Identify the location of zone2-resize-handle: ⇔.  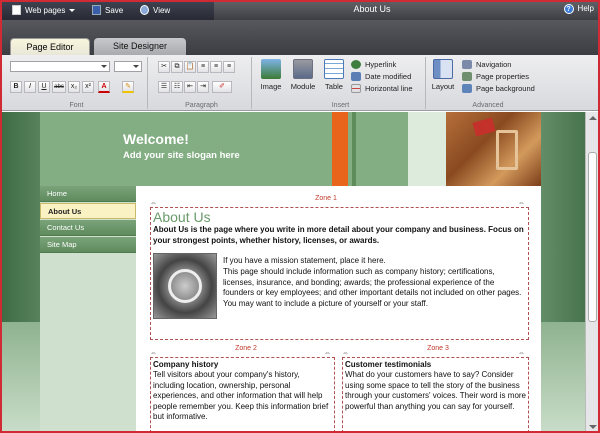
(327, 353).